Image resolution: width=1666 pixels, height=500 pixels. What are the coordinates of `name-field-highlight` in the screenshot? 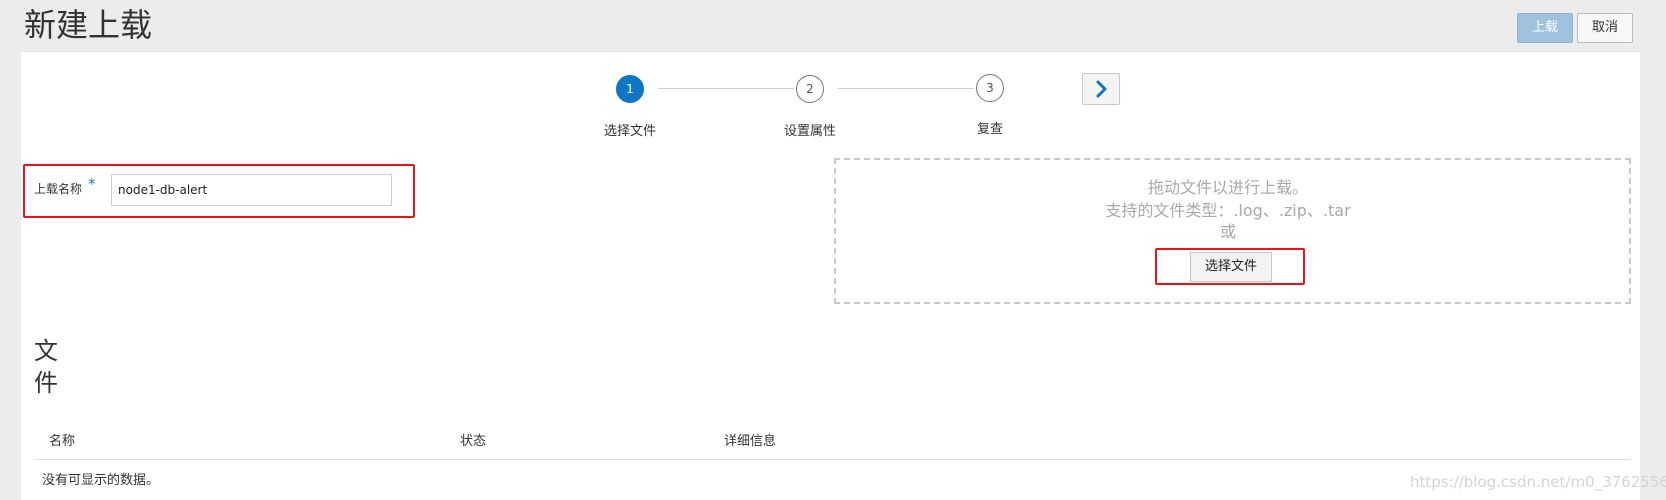 It's located at (219, 191).